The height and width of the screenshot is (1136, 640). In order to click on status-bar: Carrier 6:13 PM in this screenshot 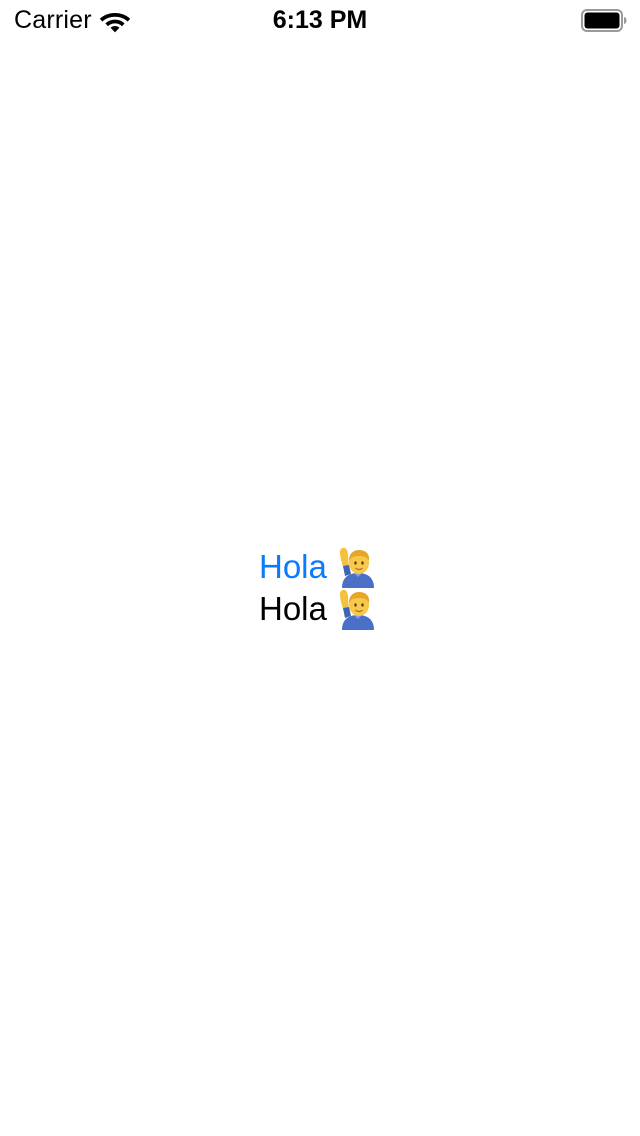, I will do `click(320, 20)`.